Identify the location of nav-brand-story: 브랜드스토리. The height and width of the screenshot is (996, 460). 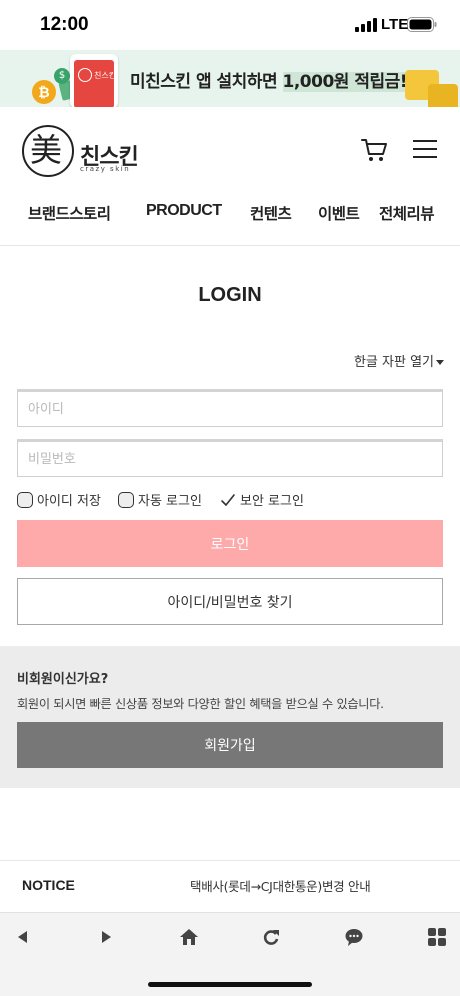
(69, 213).